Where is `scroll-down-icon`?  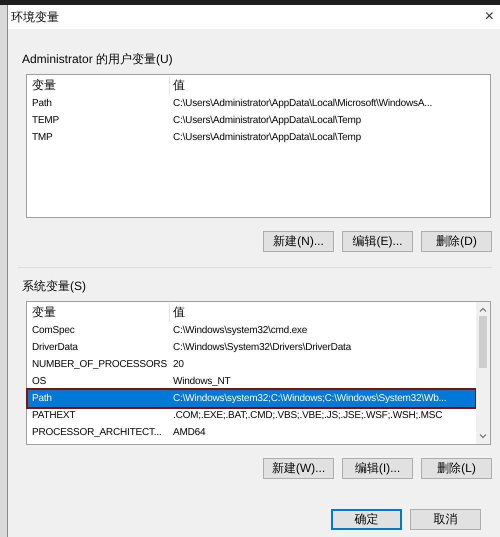
scroll-down-icon is located at coordinates (483, 436).